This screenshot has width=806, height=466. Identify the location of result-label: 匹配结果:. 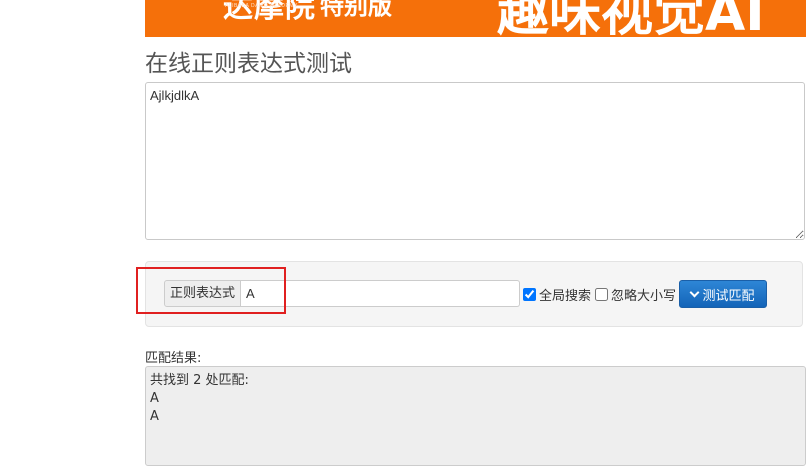
(173, 358).